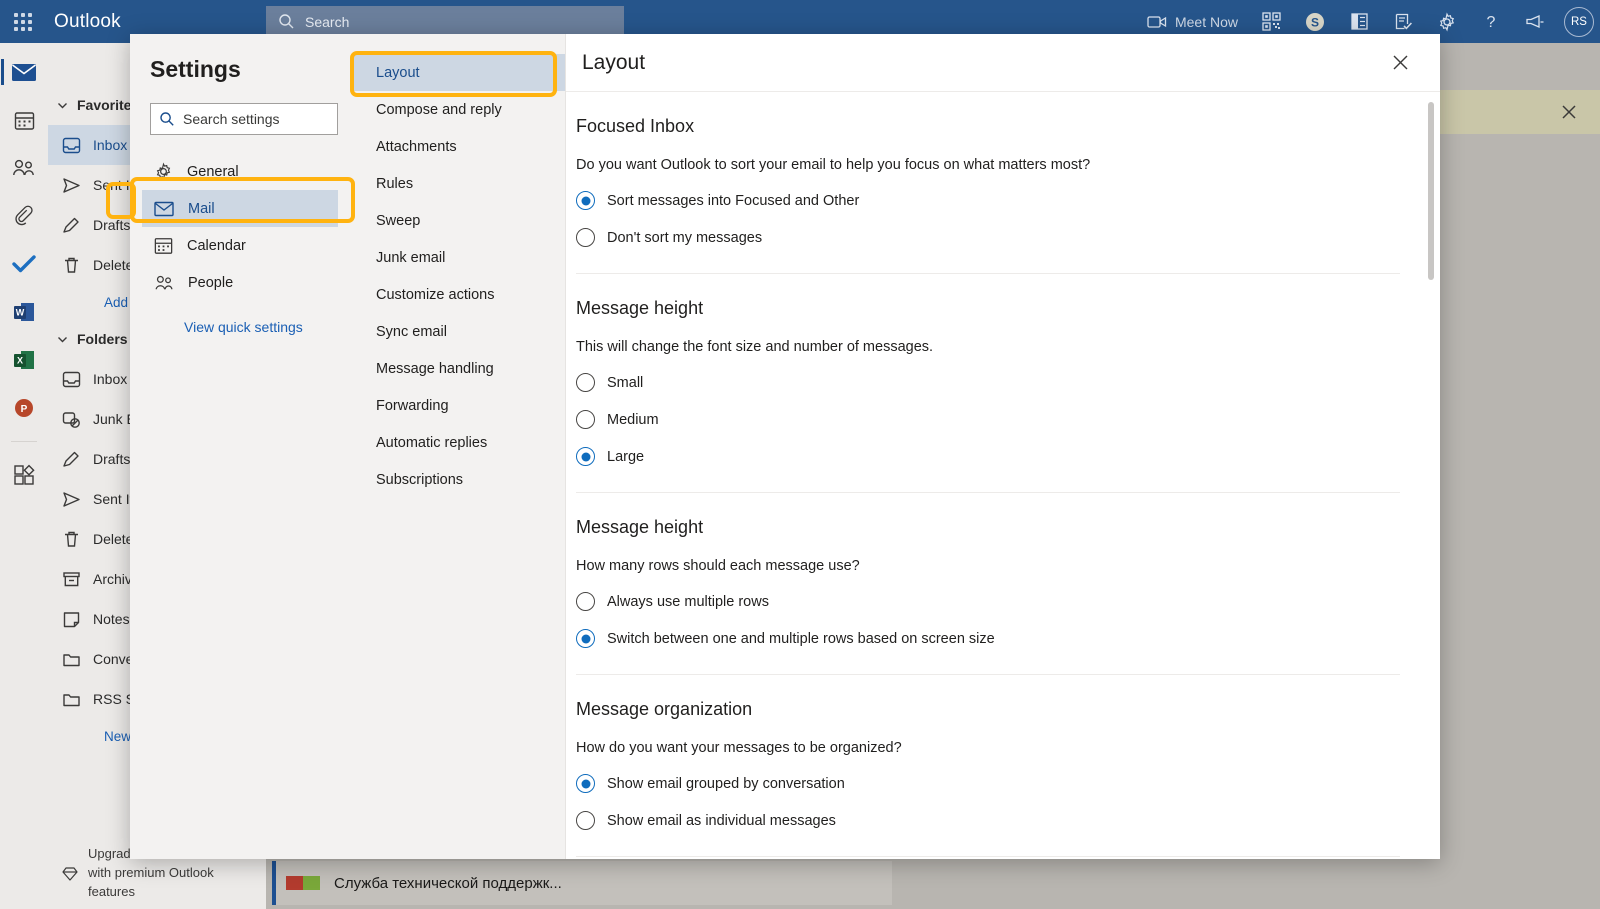 The image size is (1600, 909). Describe the element at coordinates (216, 245) in the screenshot. I see `settings-category-label: Calendar` at that location.